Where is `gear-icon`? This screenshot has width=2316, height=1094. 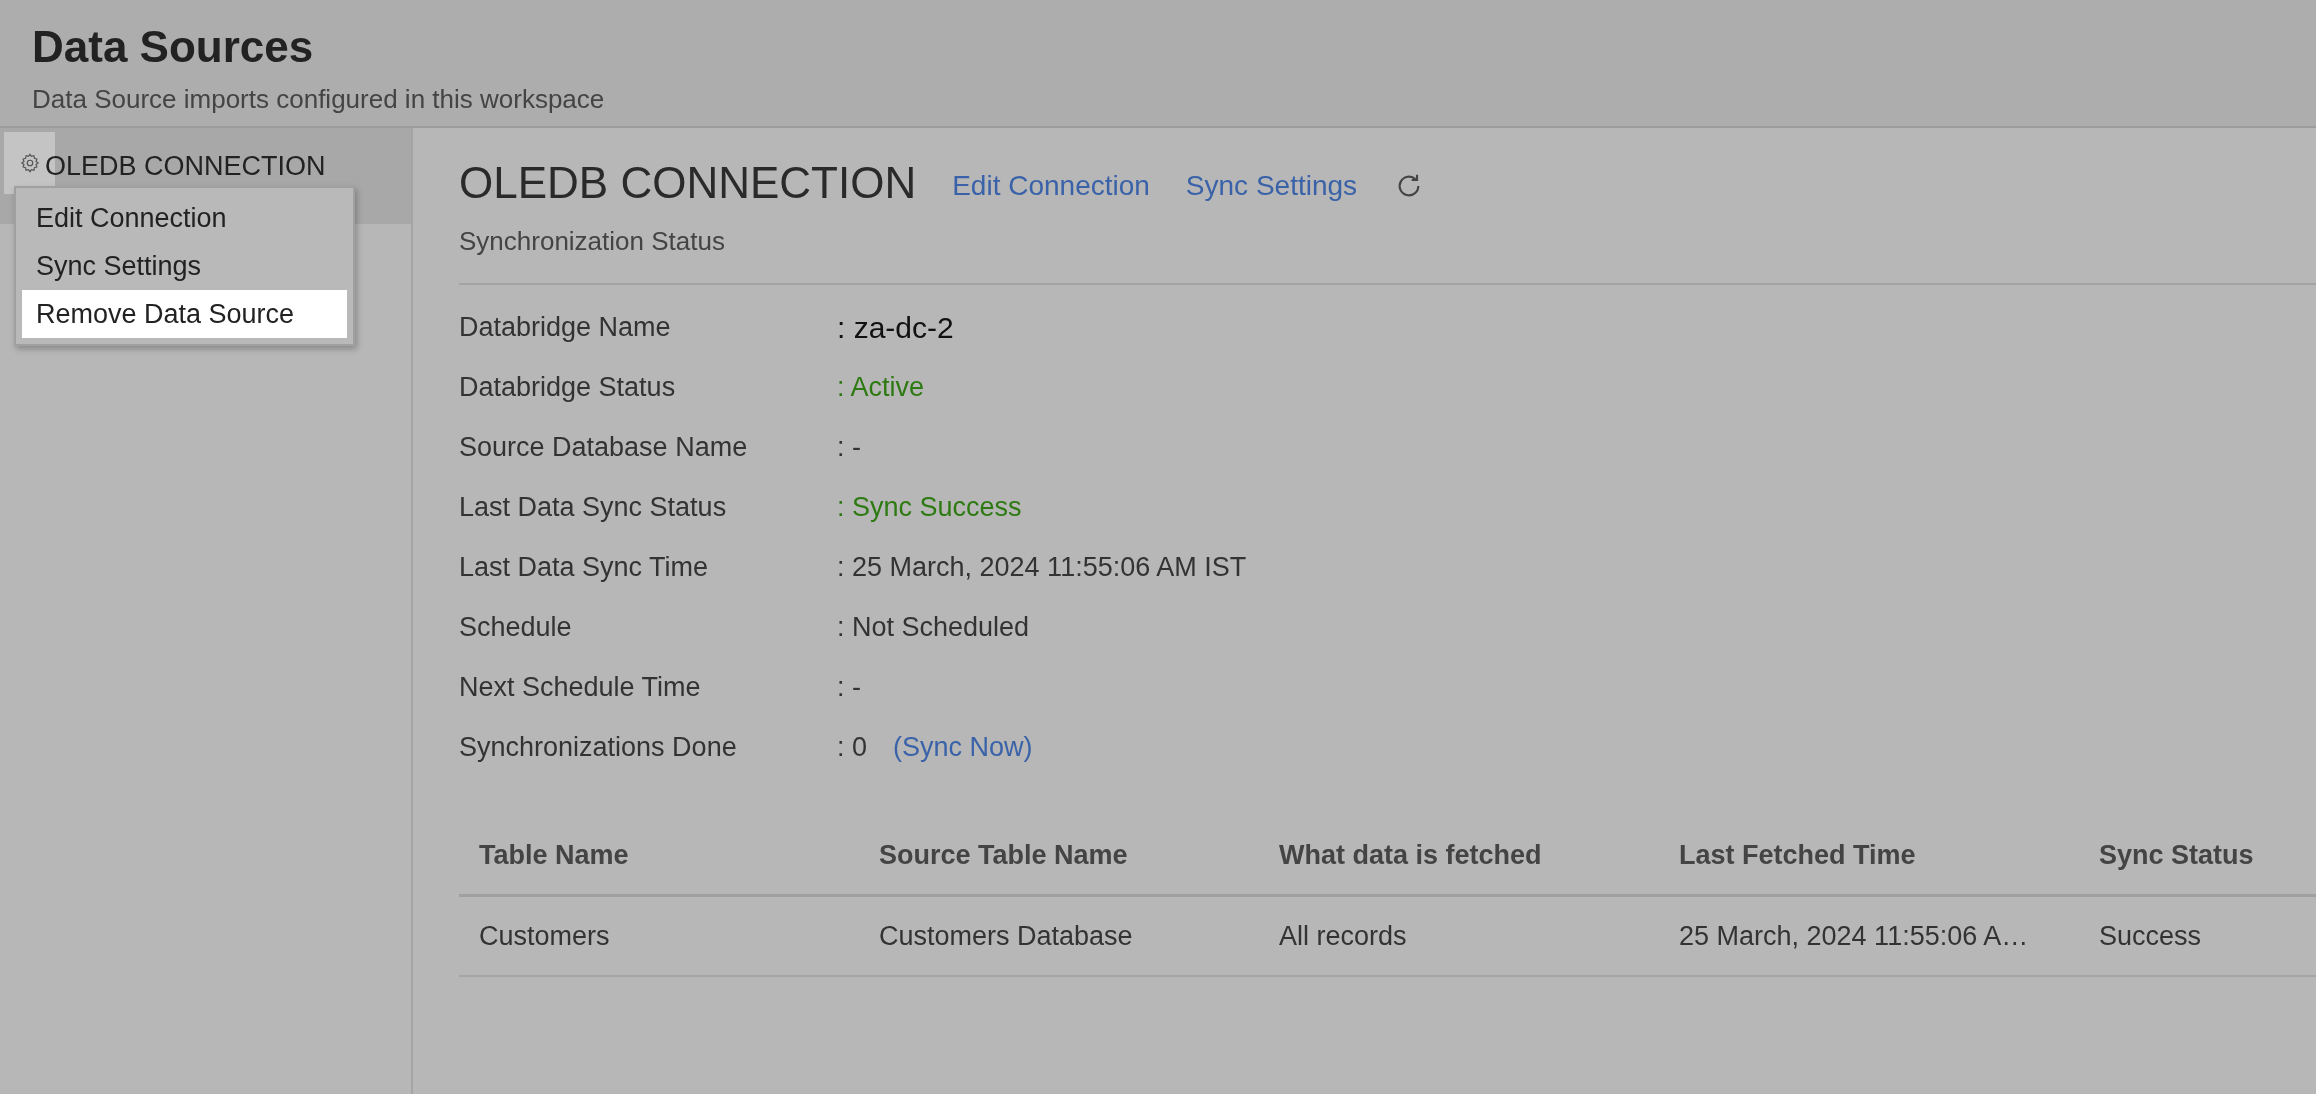
gear-icon is located at coordinates (29, 163).